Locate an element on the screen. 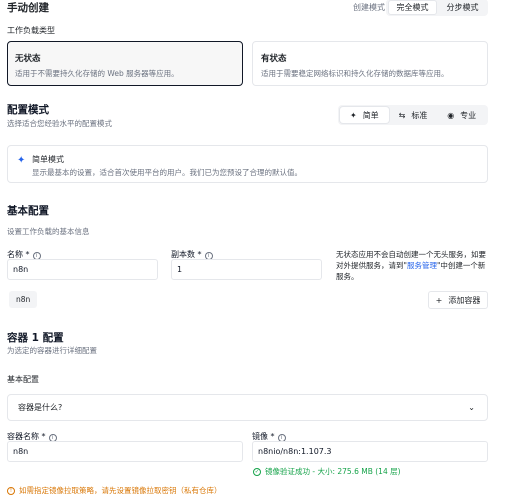 The width and height of the screenshot is (505, 500). full-mode-button: 完全模式 is located at coordinates (412, 7).